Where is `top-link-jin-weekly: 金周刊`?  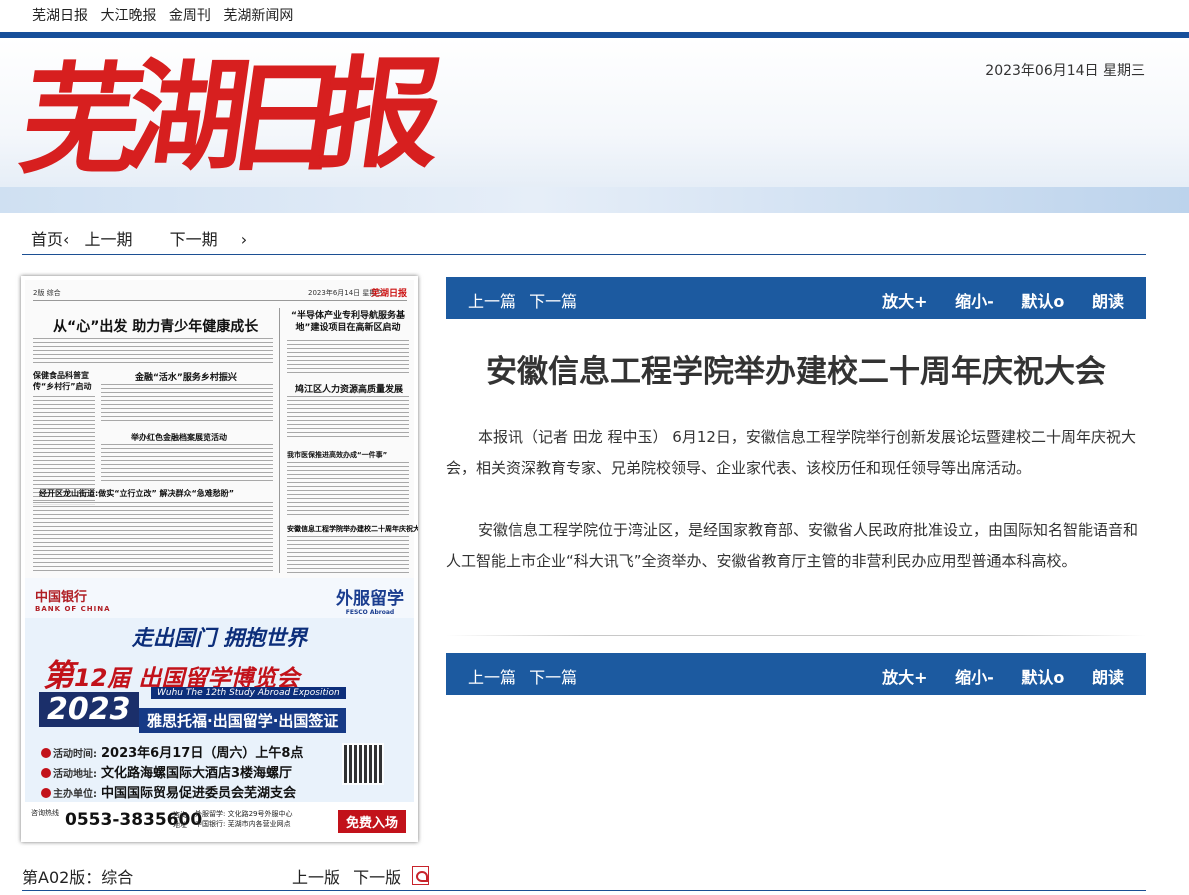
top-link-jin-weekly: 金周刊 is located at coordinates (190, 16).